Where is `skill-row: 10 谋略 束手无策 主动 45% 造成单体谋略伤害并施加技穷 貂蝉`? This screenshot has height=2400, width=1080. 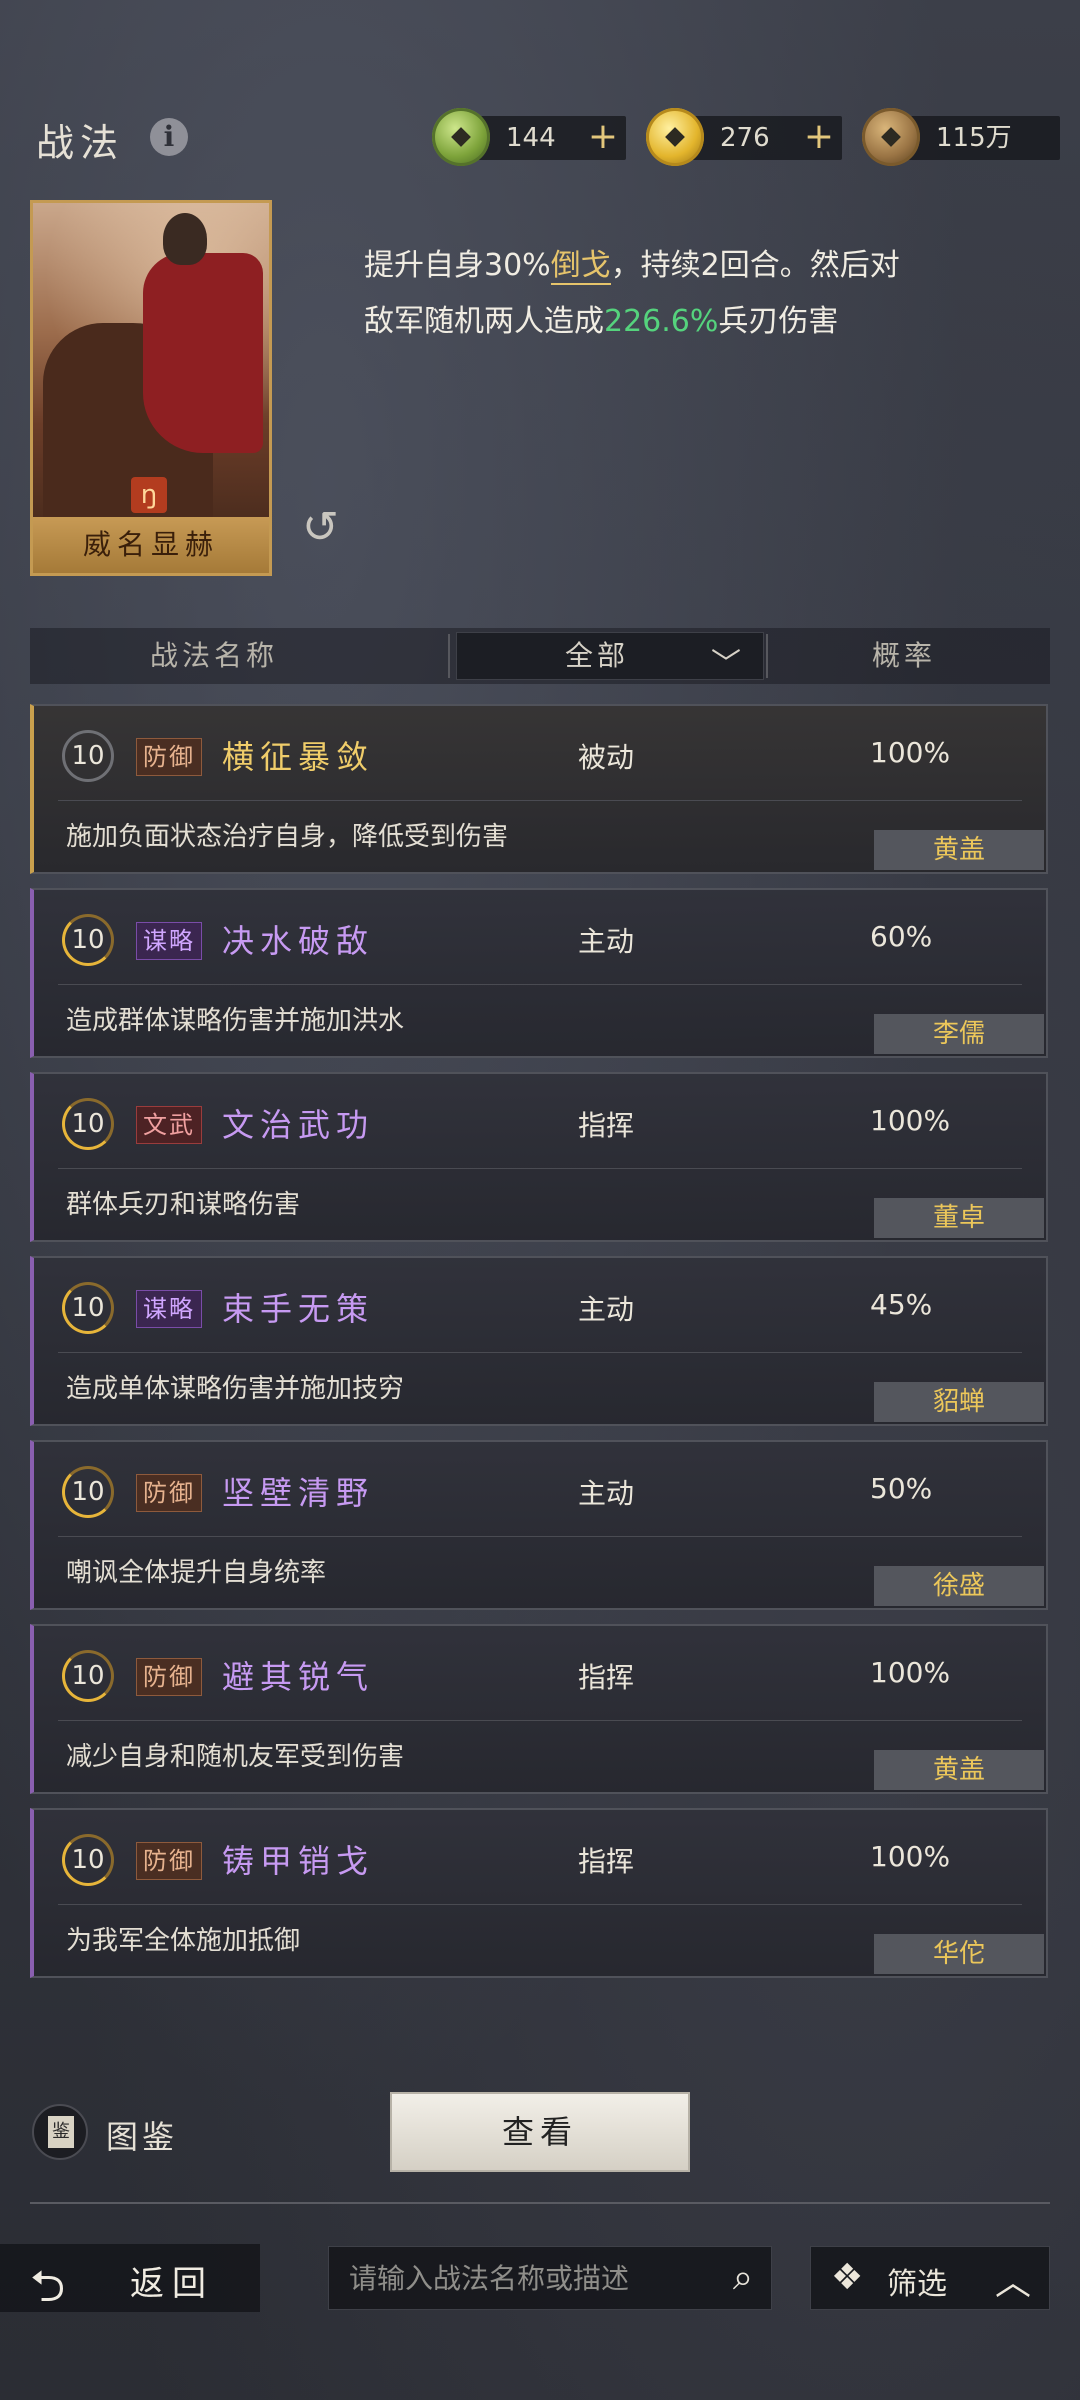
skill-row: 10 谋略 束手无策 主动 45% 造成单体谋略伤害并施加技穷 貂蝉 is located at coordinates (539, 1341).